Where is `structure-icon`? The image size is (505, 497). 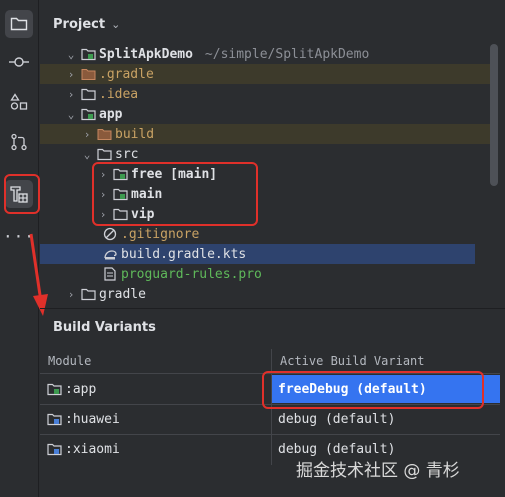 structure-icon is located at coordinates (19, 102).